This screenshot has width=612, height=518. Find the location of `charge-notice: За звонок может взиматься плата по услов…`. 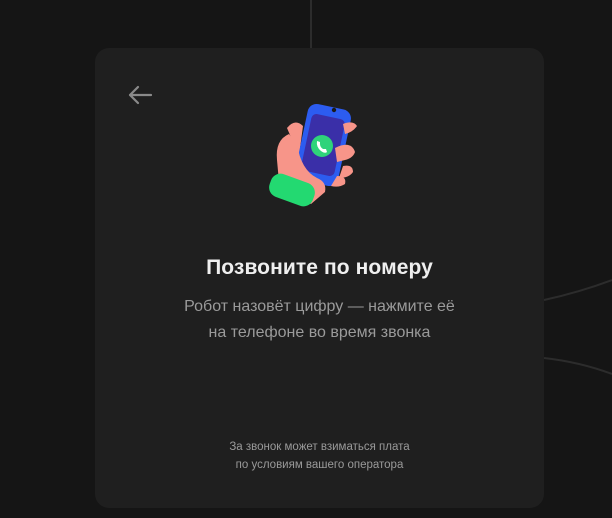

charge-notice: За звонок может взиматься плата по услов… is located at coordinates (319, 456).